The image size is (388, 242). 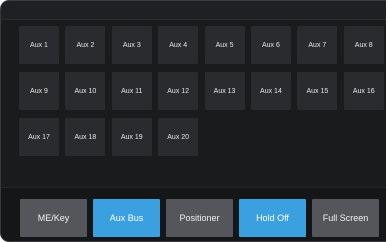 What do you see at coordinates (178, 45) in the screenshot?
I see `aux-button-4: Aux 4` at bounding box center [178, 45].